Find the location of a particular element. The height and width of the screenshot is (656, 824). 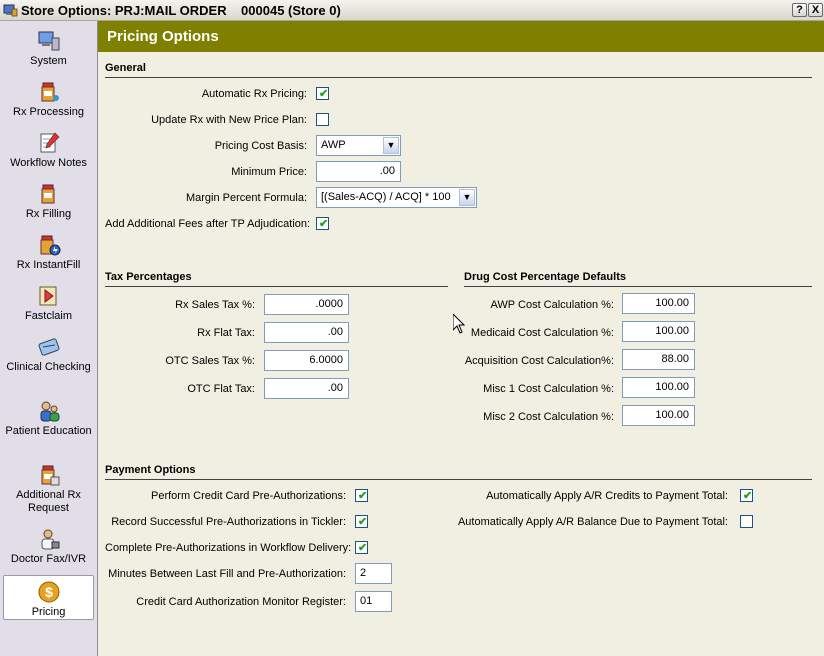

pricing-cost-basis-label: Pricing Cost Basis: is located at coordinates (260, 146).